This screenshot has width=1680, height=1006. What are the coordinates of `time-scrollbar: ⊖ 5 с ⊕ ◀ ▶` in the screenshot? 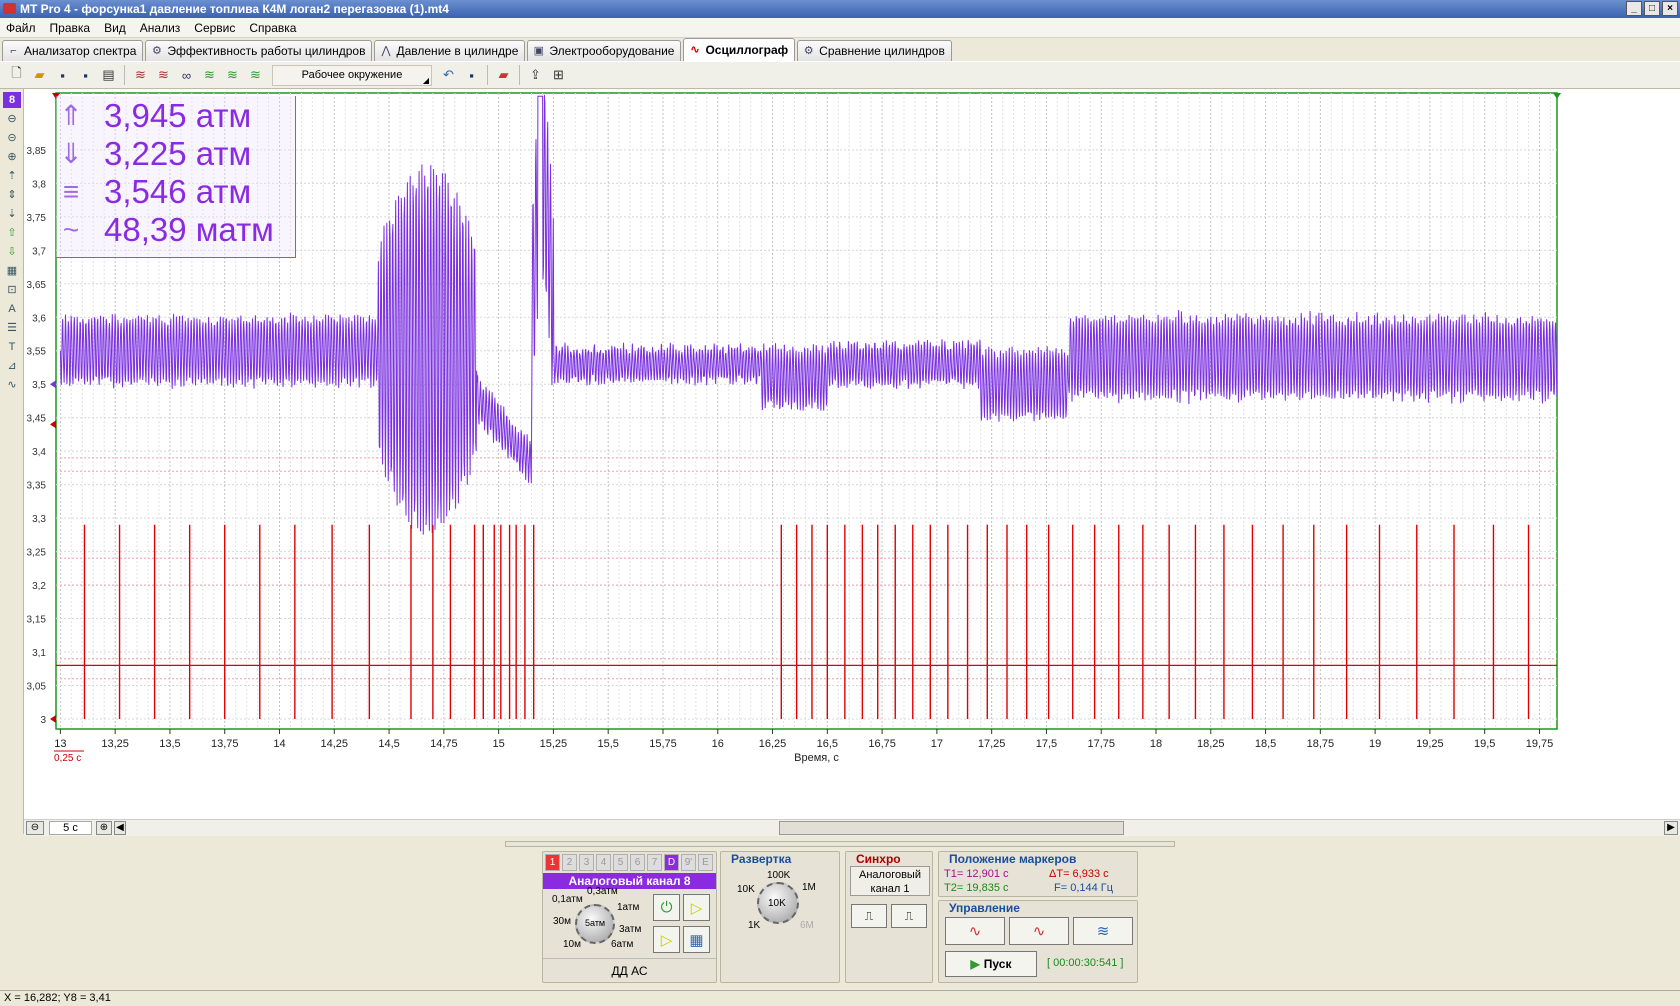 It's located at (852, 827).